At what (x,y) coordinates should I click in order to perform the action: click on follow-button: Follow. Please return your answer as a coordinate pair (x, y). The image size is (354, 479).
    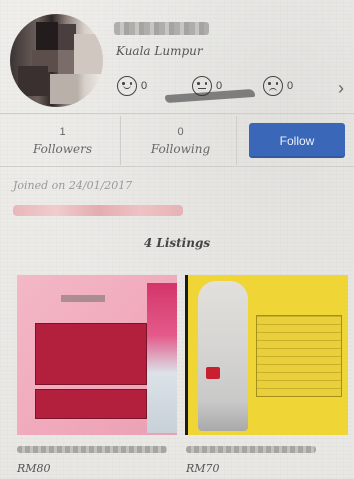
    Looking at the image, I should click on (297, 140).